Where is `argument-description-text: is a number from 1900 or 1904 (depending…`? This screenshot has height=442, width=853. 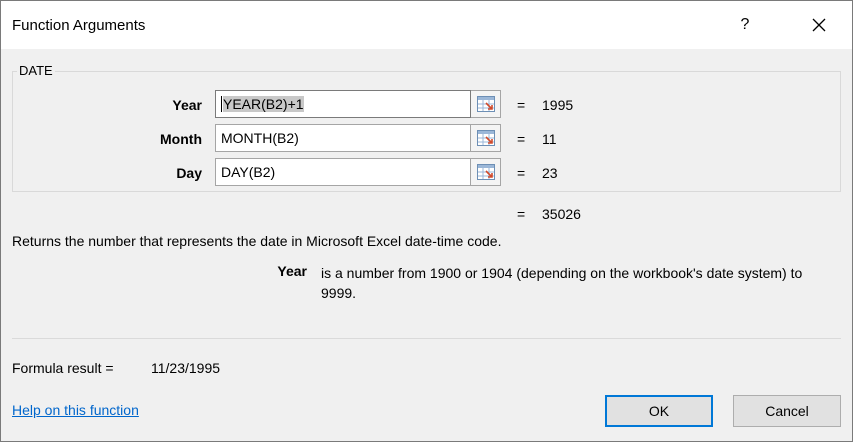 argument-description-text: is a number from 1900 or 1904 (depending… is located at coordinates (562, 283).